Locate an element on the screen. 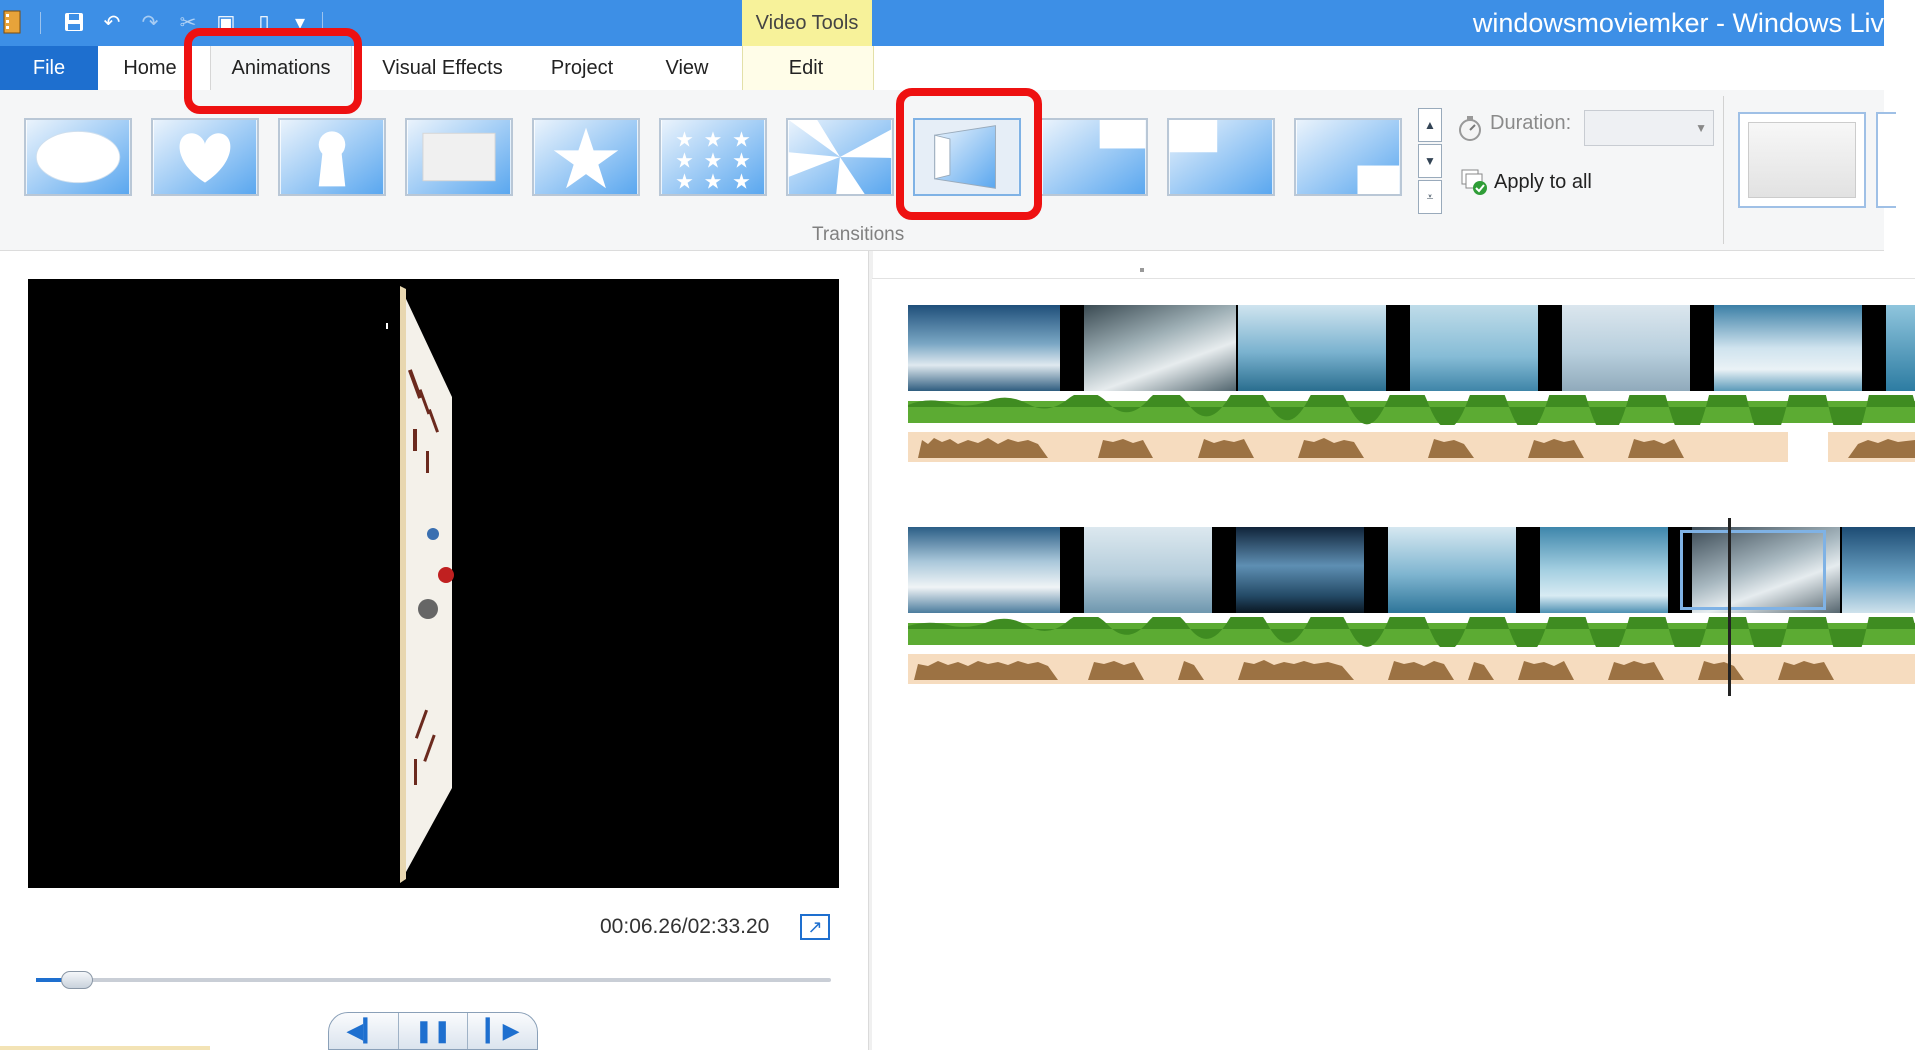 Image resolution: width=1915 pixels, height=1051 pixels. transition-rectangle-button is located at coordinates (459, 157).